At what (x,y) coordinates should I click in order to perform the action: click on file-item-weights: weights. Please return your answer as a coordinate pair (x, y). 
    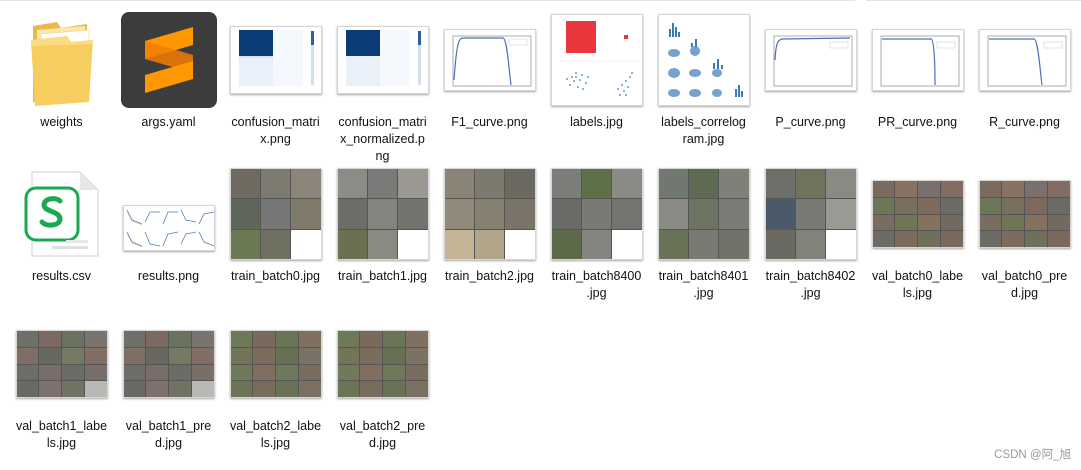
    Looking at the image, I should click on (61, 80).